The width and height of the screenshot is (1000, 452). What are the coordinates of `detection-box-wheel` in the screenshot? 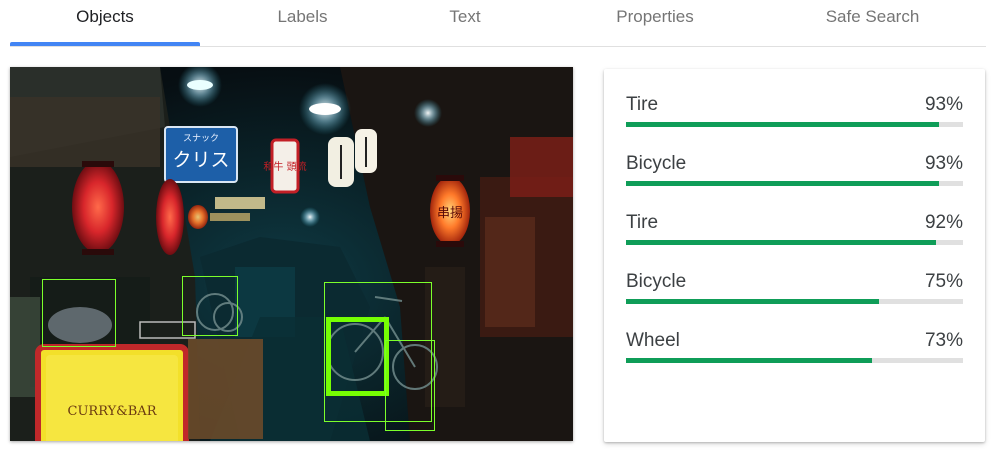 It's located at (410, 385).